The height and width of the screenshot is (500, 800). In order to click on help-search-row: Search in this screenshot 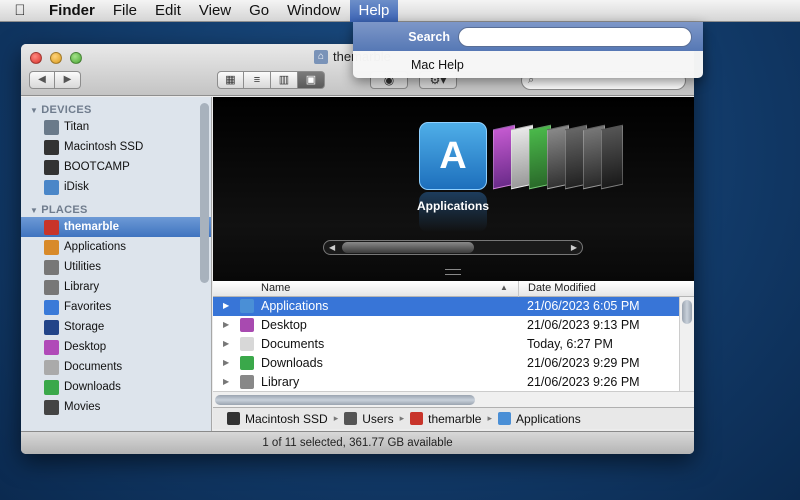, I will do `click(528, 36)`.